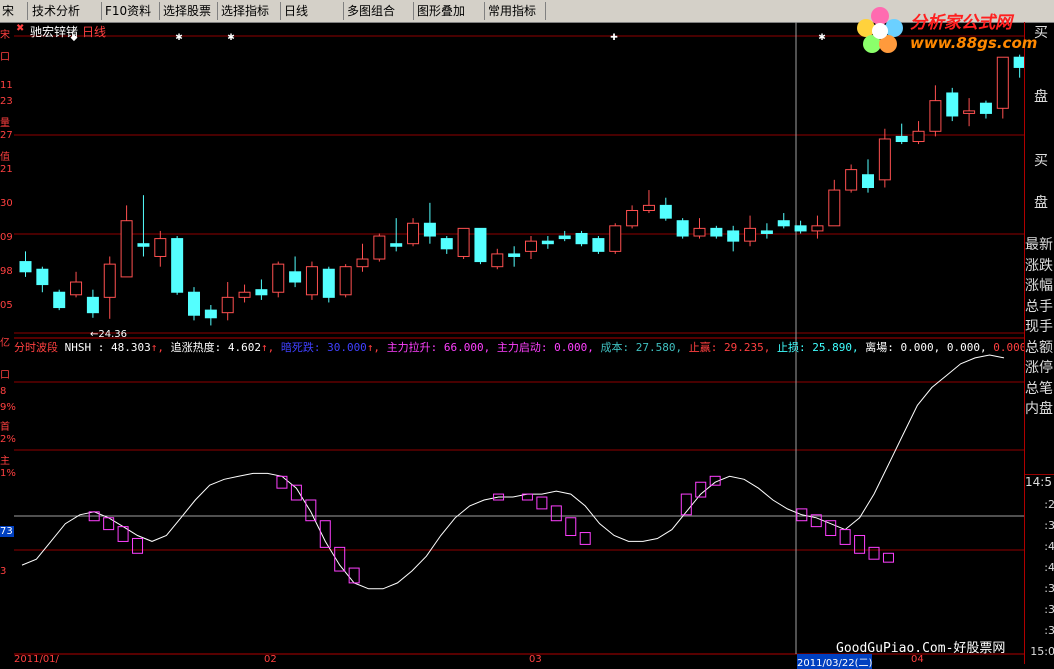  Describe the element at coordinates (644, 347) in the screenshot. I see `indicator-item-8: 成本: 27.580,` at that location.